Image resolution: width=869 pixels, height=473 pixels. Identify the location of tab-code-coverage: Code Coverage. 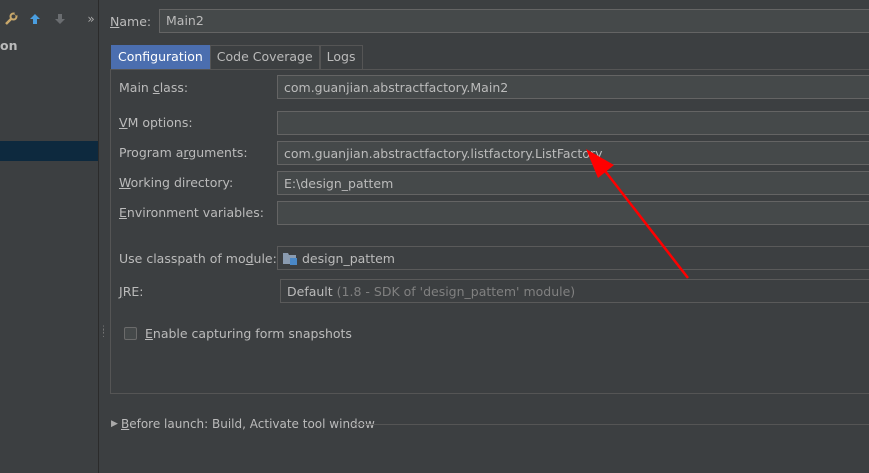
(264, 57).